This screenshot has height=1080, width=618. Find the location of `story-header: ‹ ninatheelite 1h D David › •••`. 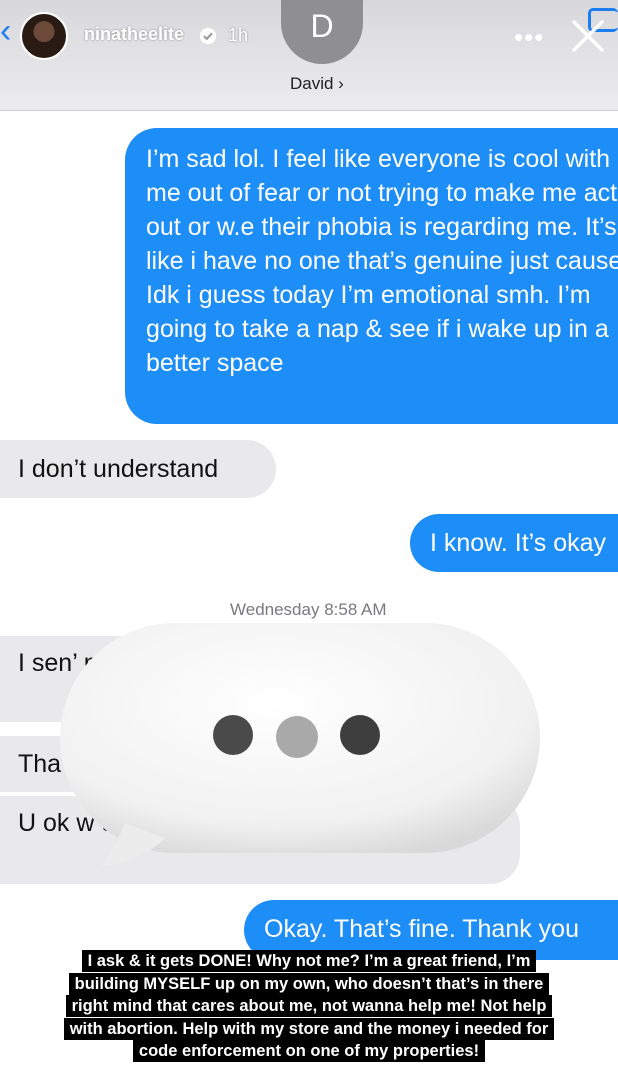

story-header: ‹ ninatheelite 1h D David › ••• is located at coordinates (309, 55).